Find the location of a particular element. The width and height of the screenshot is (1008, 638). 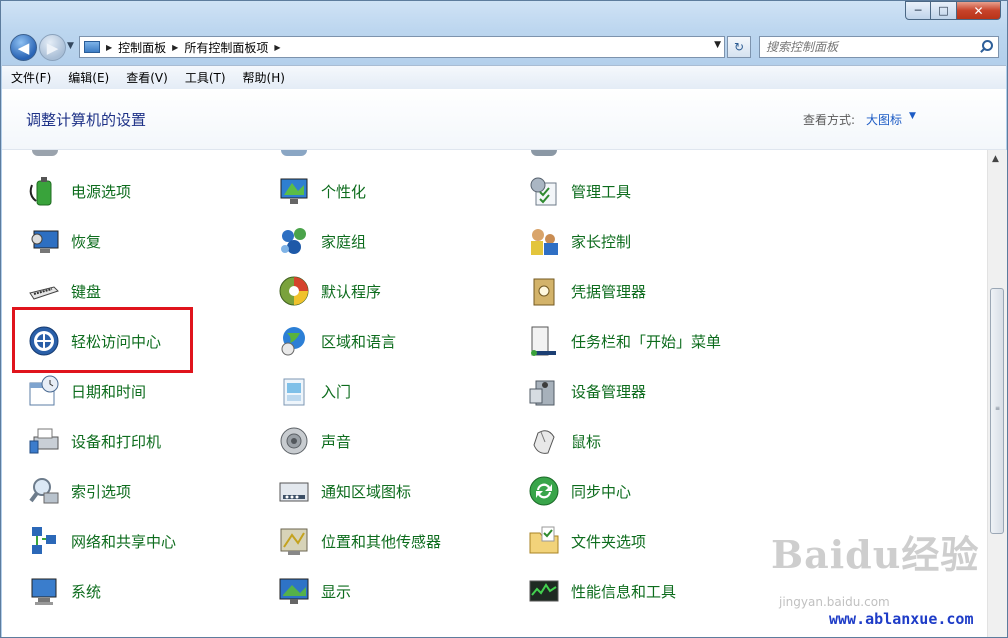

page-title: 调整计算机的设置 is located at coordinates (86, 120).